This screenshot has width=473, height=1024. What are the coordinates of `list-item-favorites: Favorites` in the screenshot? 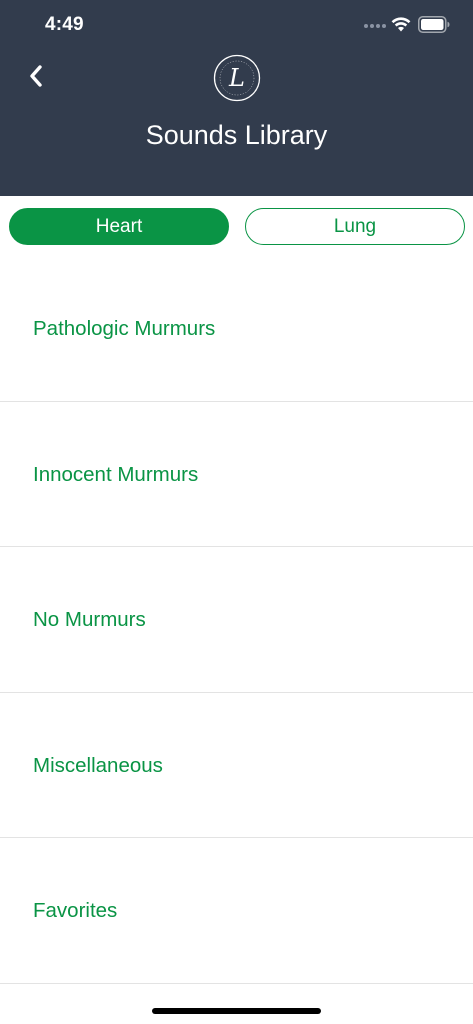 It's located at (236, 911).